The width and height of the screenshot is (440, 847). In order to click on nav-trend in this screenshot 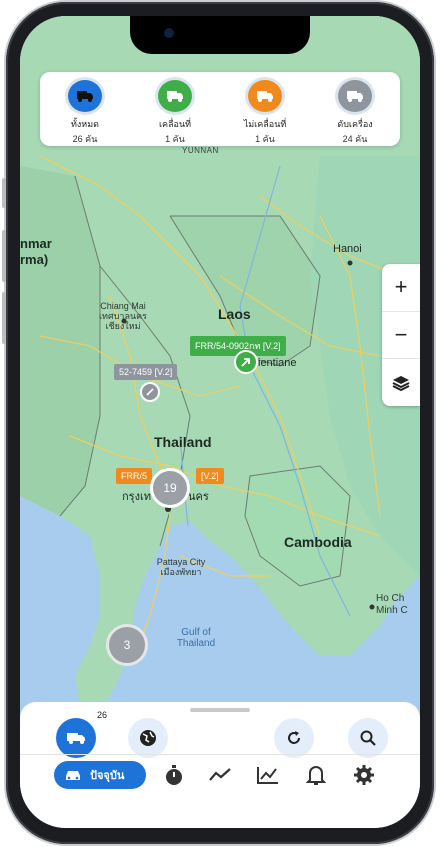, I will do `click(220, 775)`.